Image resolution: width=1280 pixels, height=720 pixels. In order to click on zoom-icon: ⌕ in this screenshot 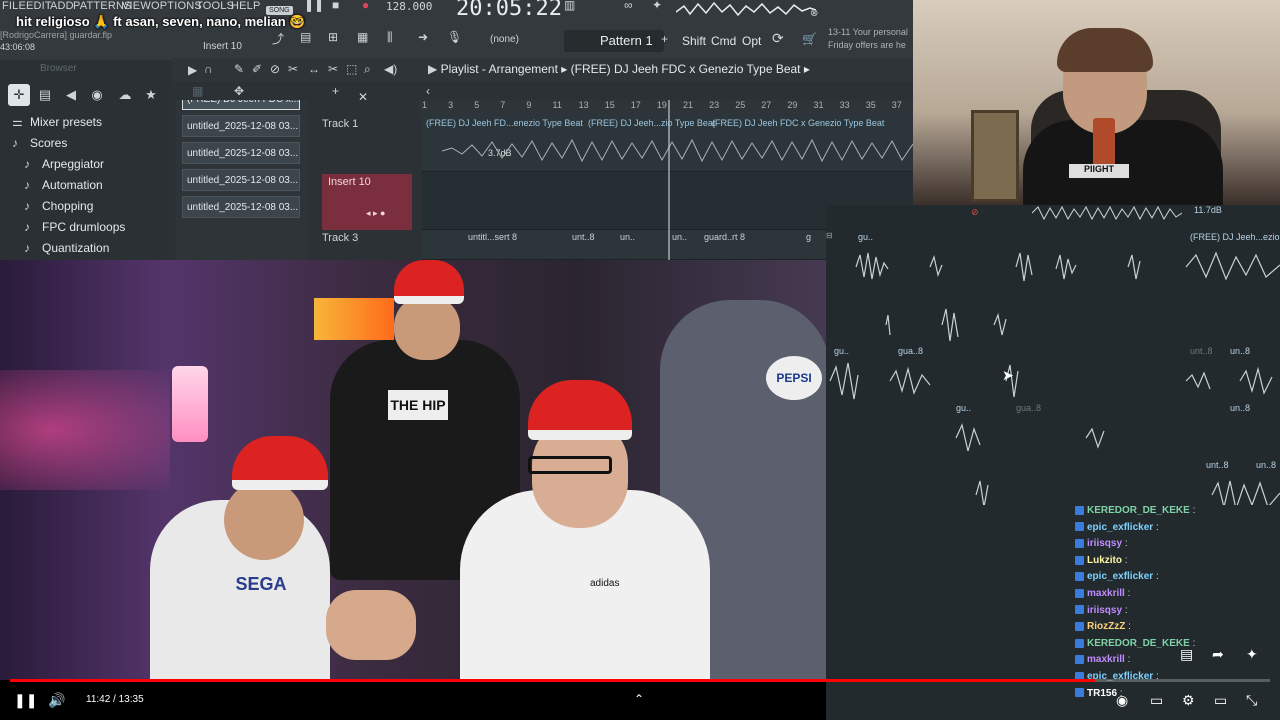, I will do `click(367, 69)`.